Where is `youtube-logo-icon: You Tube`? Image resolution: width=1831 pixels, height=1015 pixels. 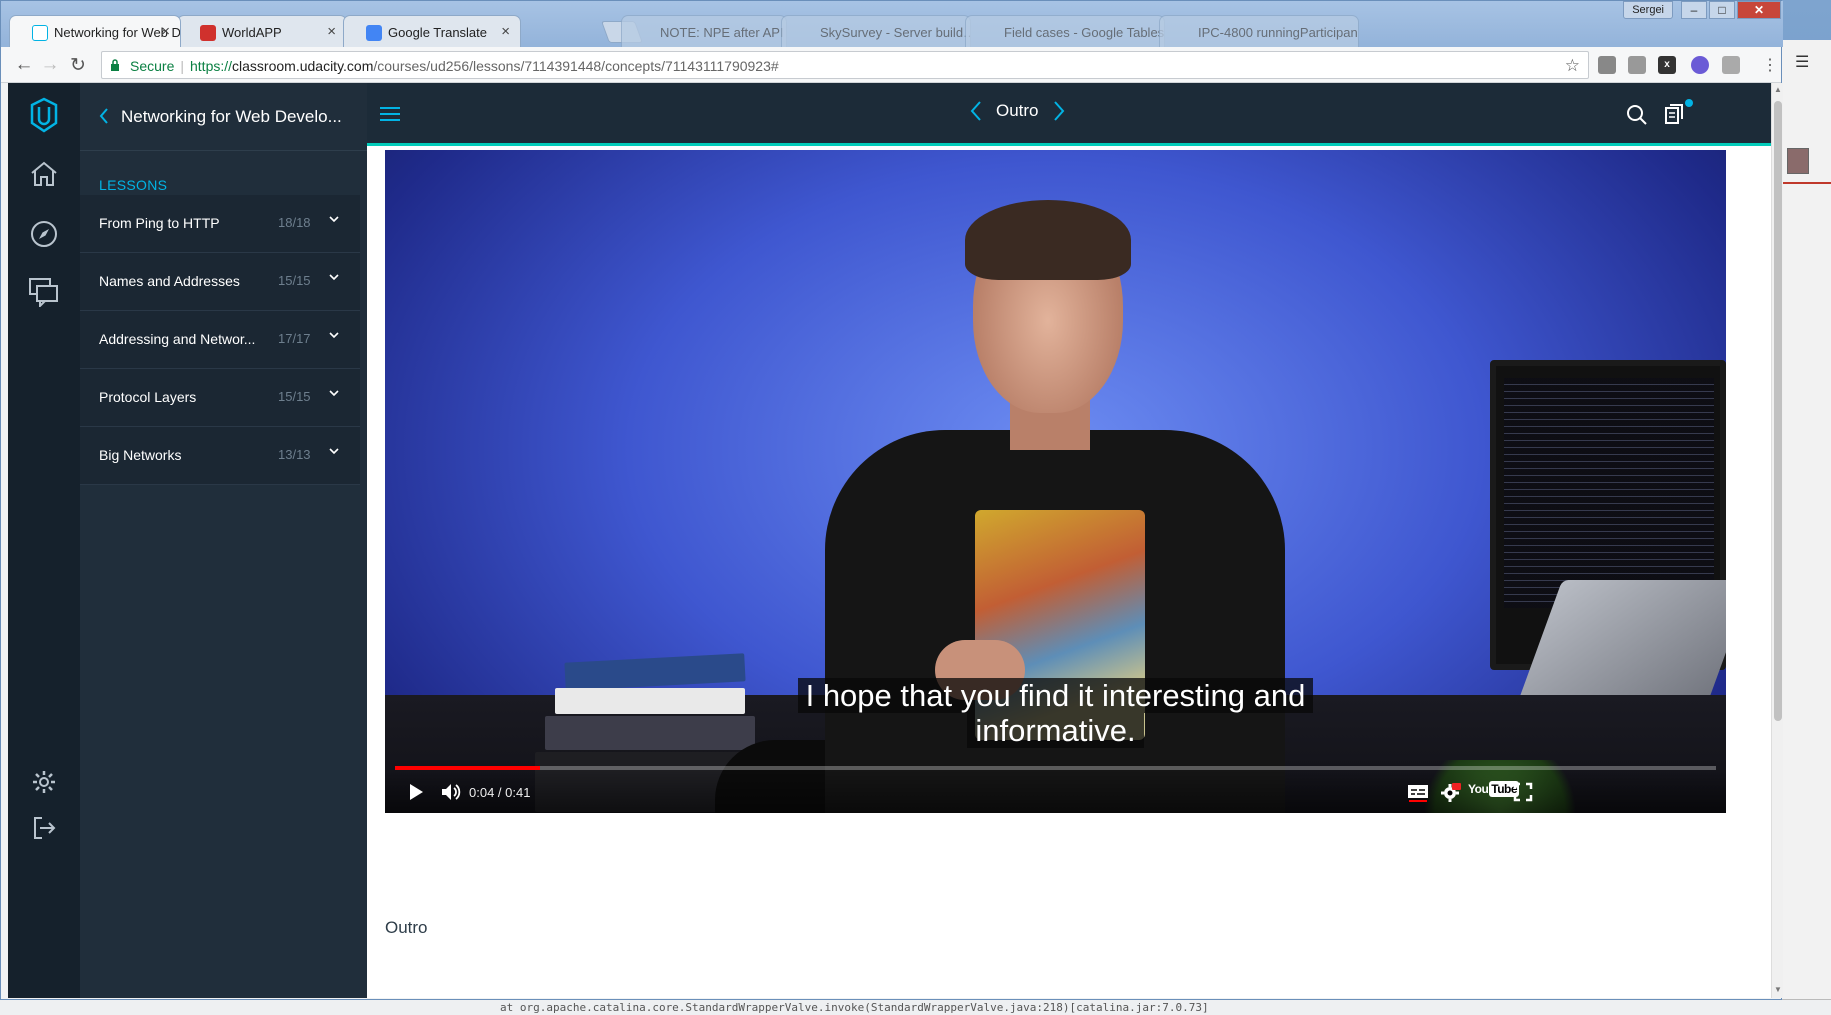
youtube-logo-icon: You Tube is located at coordinates (1494, 789).